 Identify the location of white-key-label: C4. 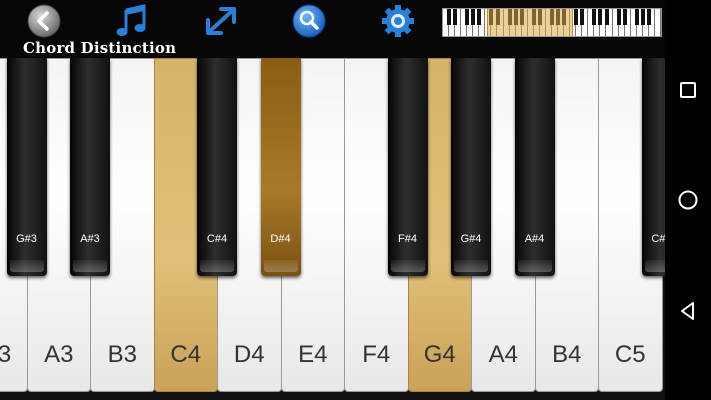
(186, 354).